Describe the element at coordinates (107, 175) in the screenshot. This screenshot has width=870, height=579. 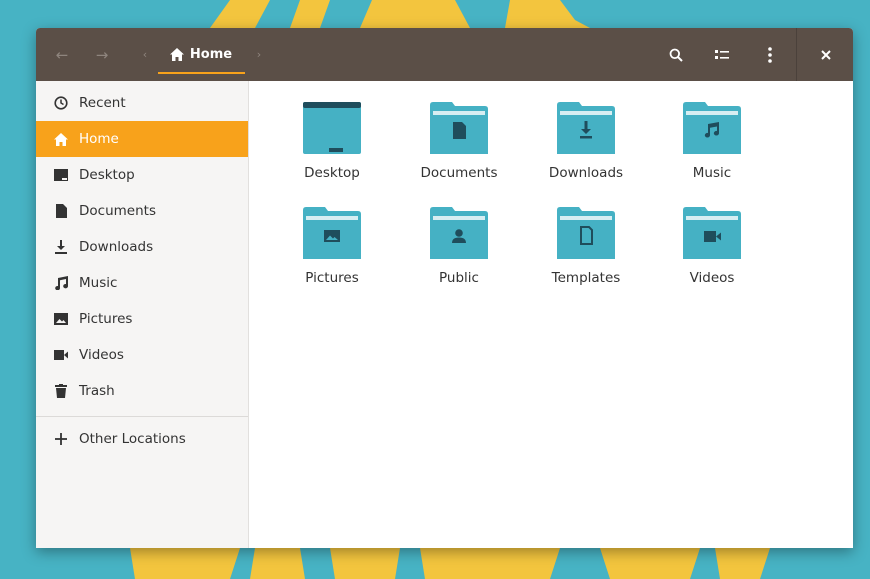
I see `sidebar-item-label: Desktop` at that location.